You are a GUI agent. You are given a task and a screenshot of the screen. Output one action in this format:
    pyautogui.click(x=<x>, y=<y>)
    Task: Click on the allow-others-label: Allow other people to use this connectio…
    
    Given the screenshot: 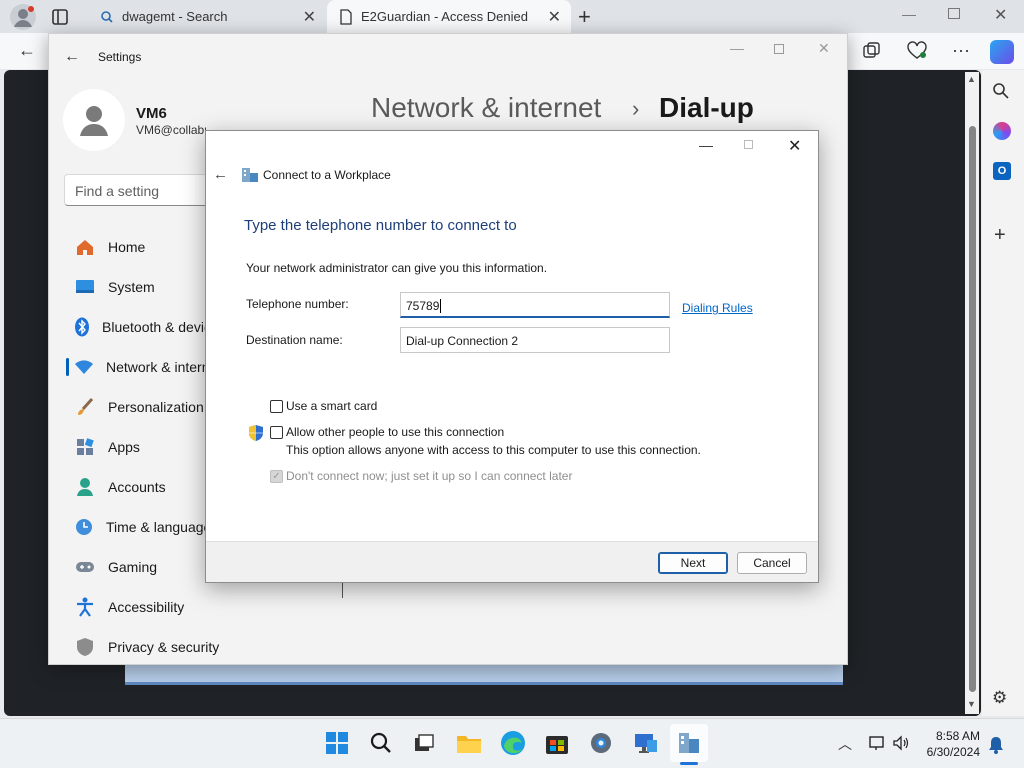 What is the action you would take?
    pyautogui.click(x=395, y=432)
    